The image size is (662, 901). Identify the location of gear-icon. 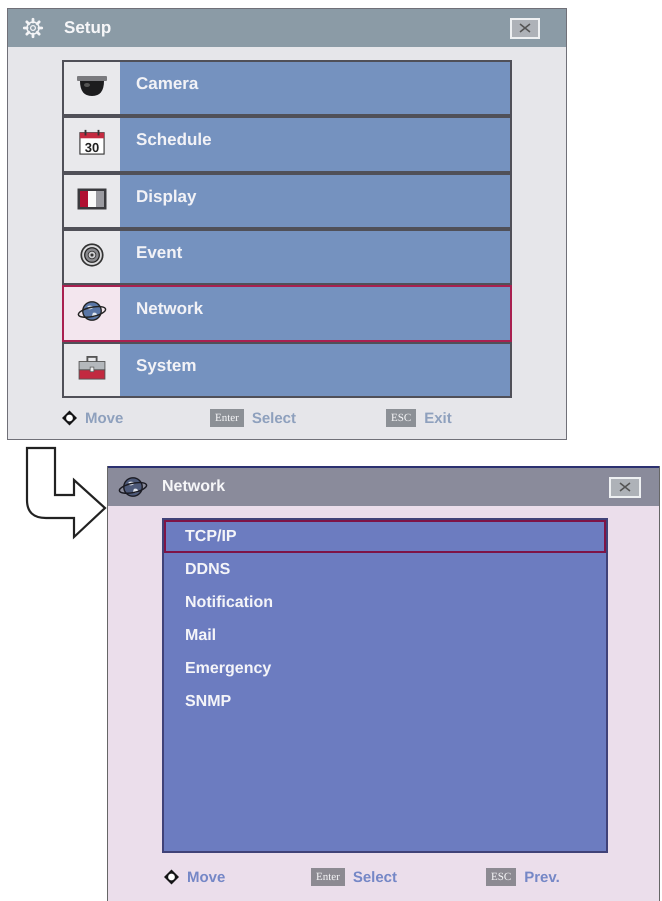
(33, 28).